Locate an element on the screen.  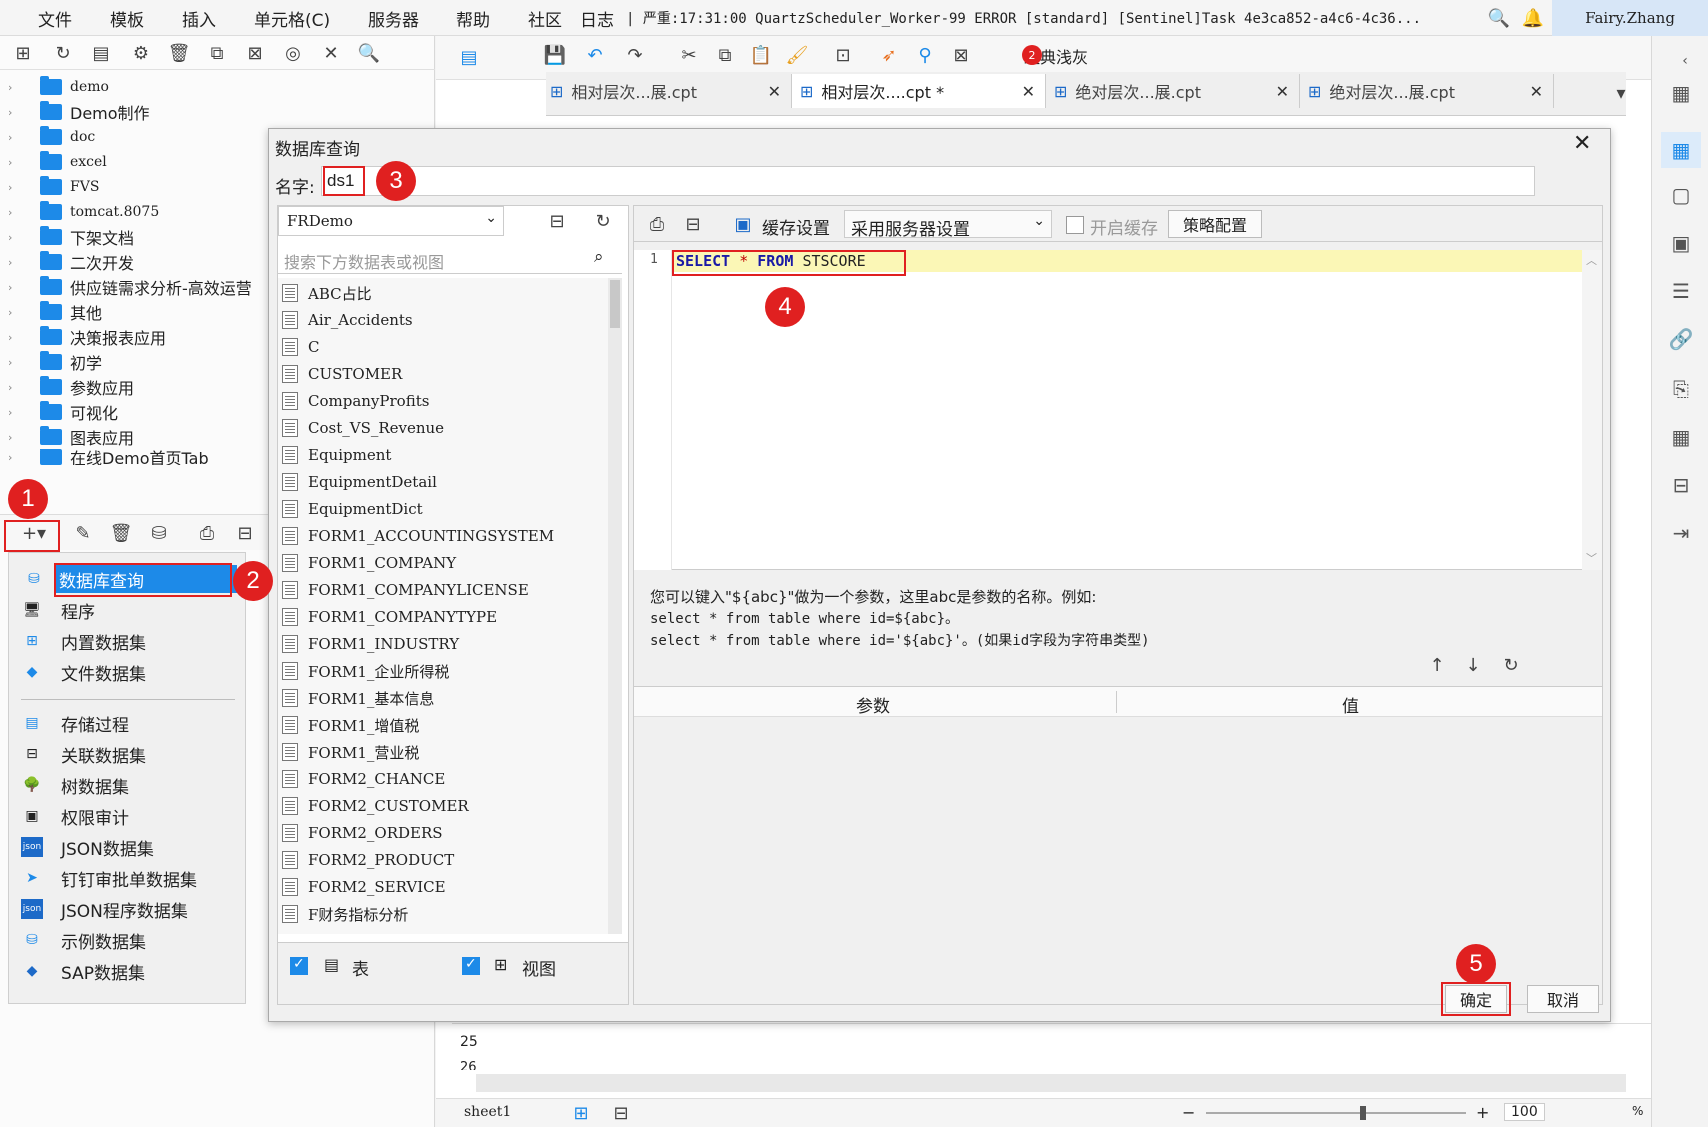
name-field is located at coordinates (928, 181).